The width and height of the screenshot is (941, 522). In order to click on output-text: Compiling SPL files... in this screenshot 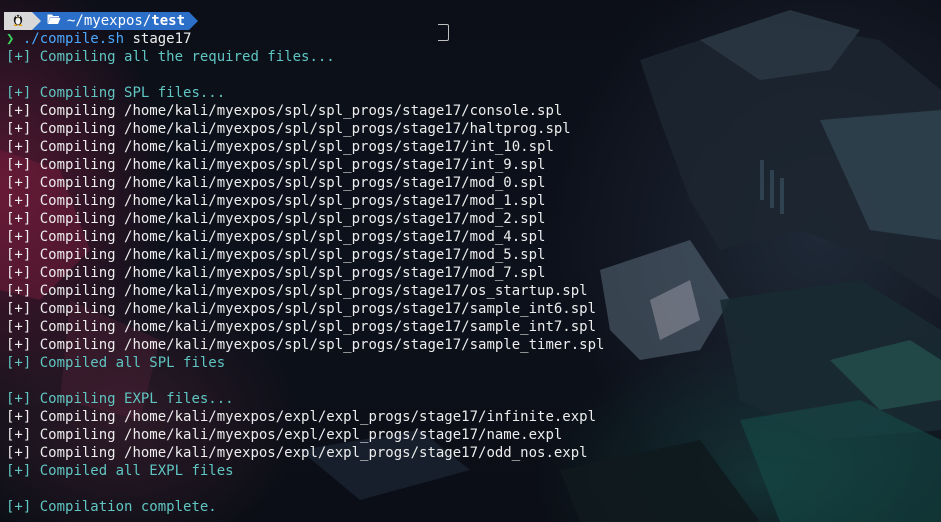, I will do `click(128, 93)`.